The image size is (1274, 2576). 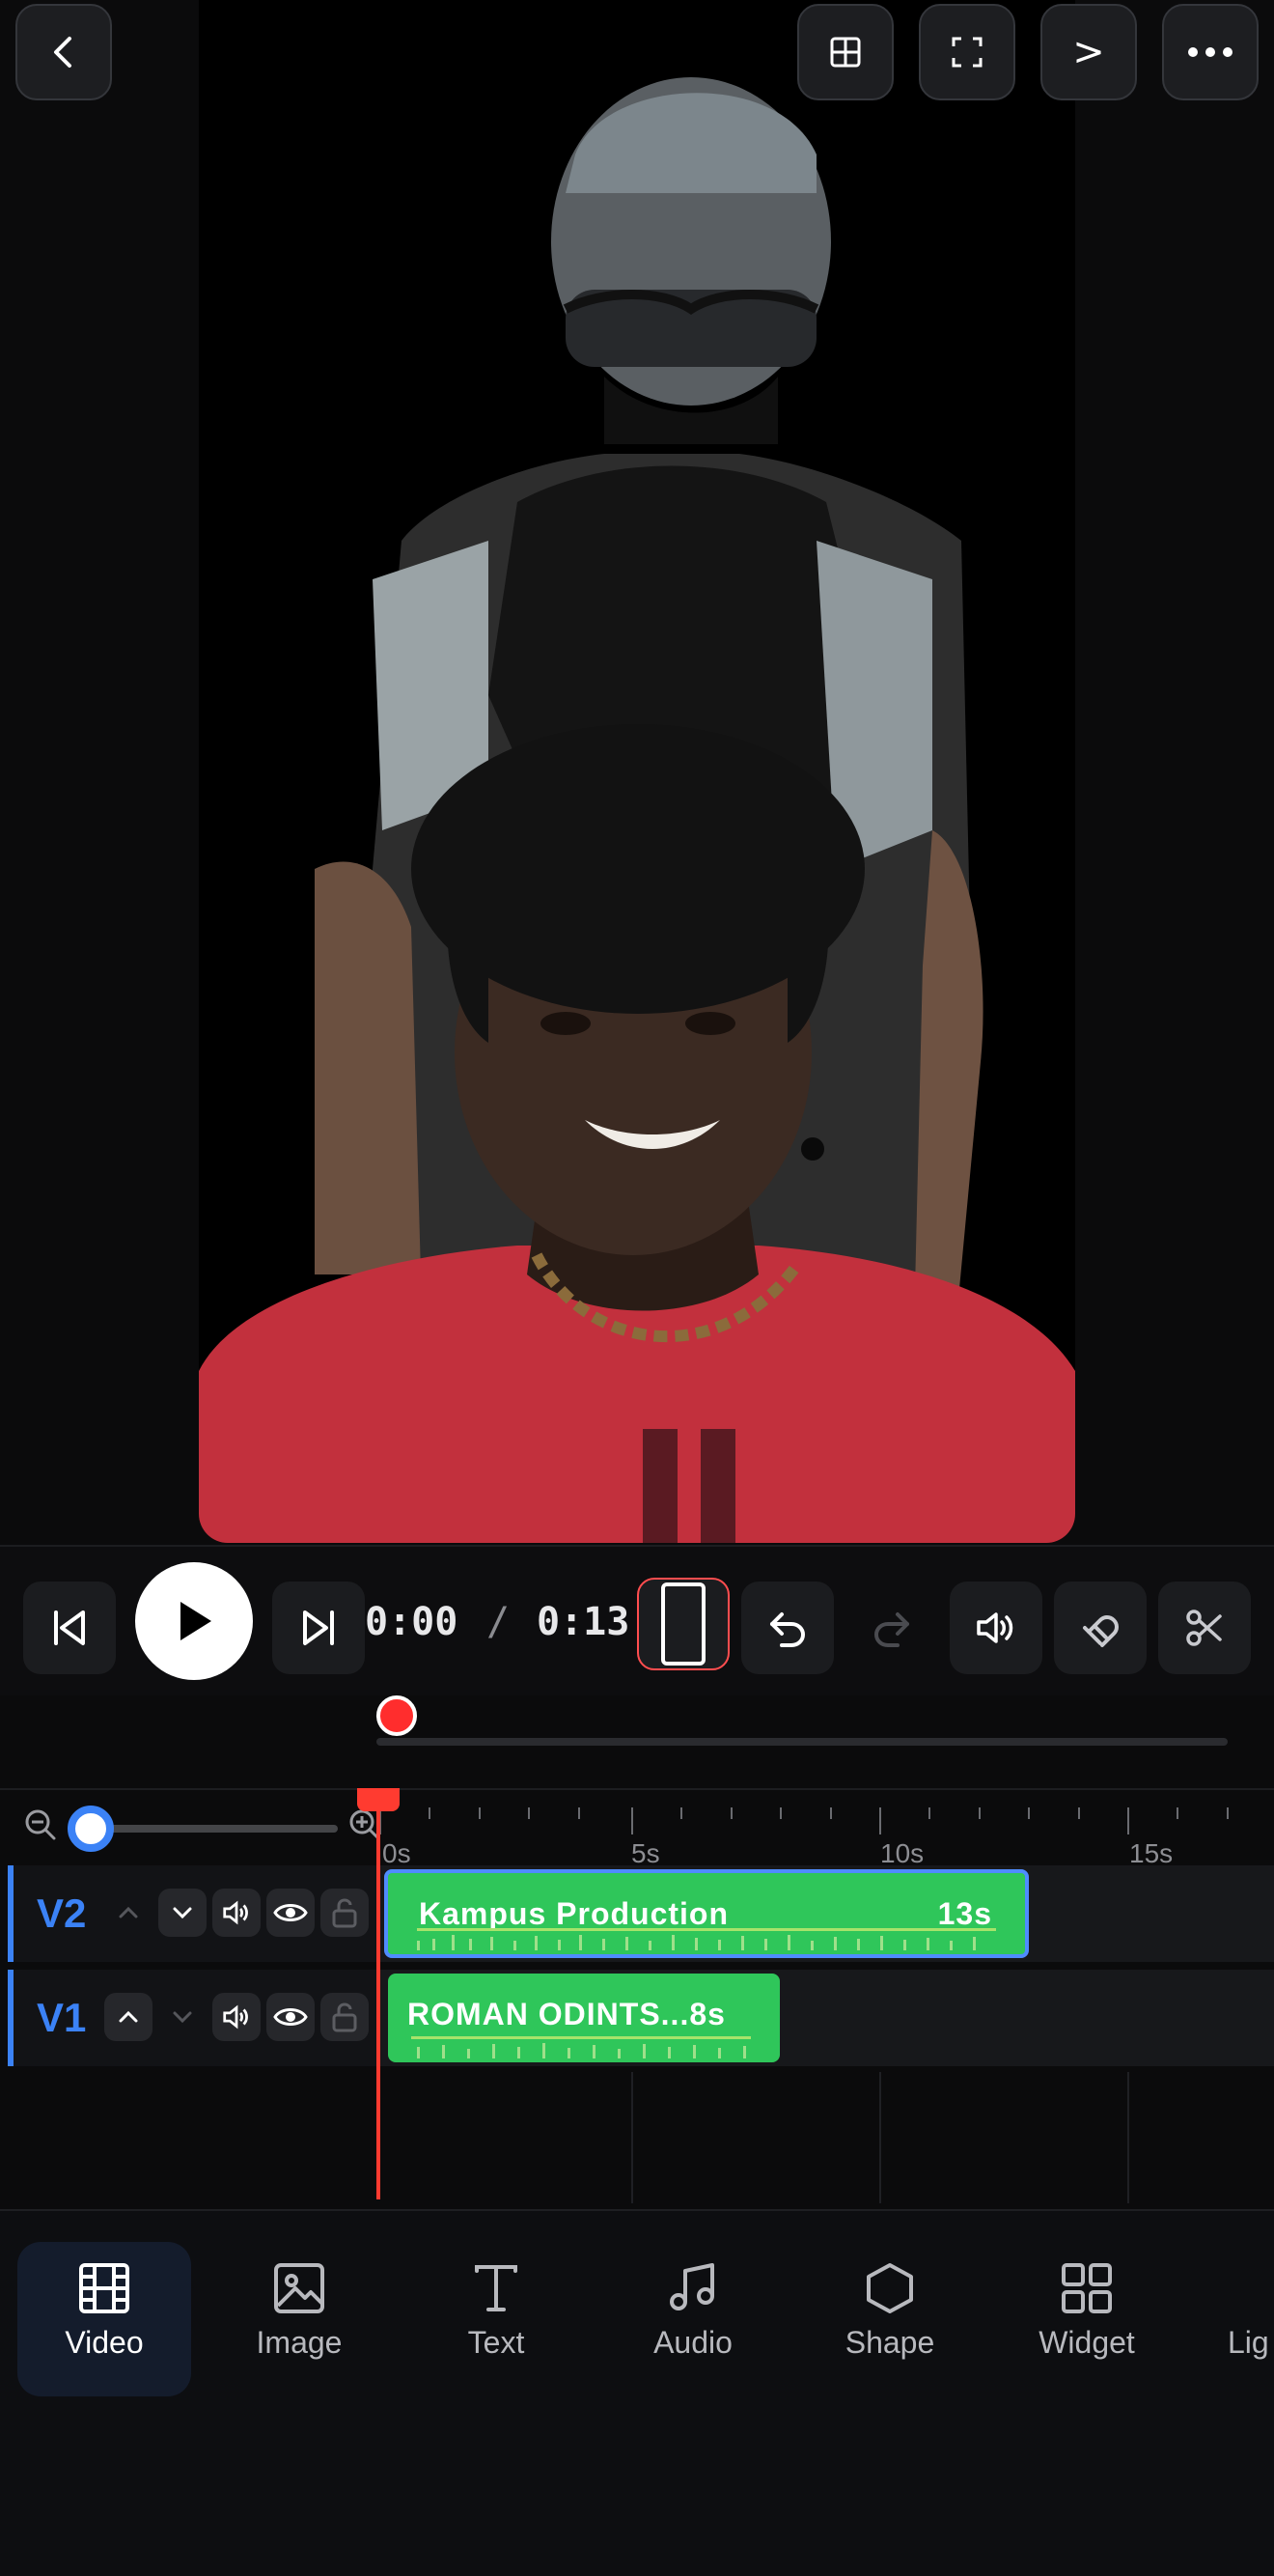 What do you see at coordinates (574, 1914) in the screenshot?
I see `clip-name: Kampus Production` at bounding box center [574, 1914].